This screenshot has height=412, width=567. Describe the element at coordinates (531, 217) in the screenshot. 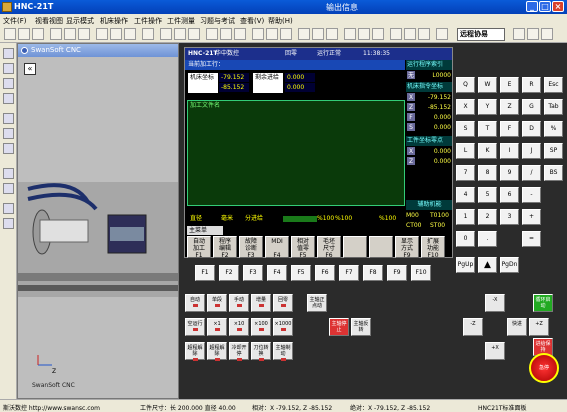

I see `key-plus: +` at that location.